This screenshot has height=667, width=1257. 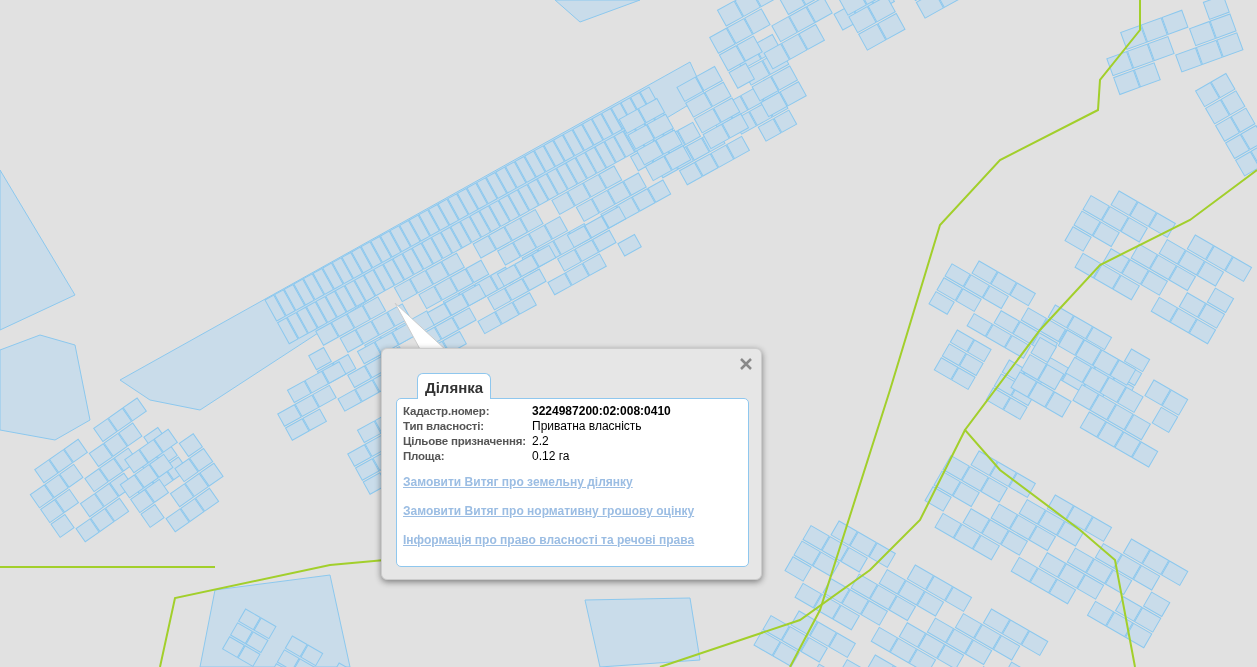 What do you see at coordinates (549, 540) in the screenshot?
I see `order-link: Інформація про право власності та речові права` at bounding box center [549, 540].